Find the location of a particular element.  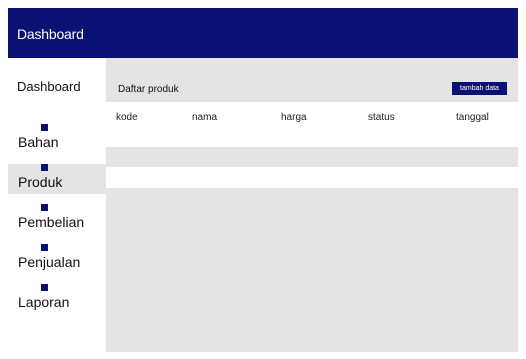

app-title: Dashboard is located at coordinates (50, 34).